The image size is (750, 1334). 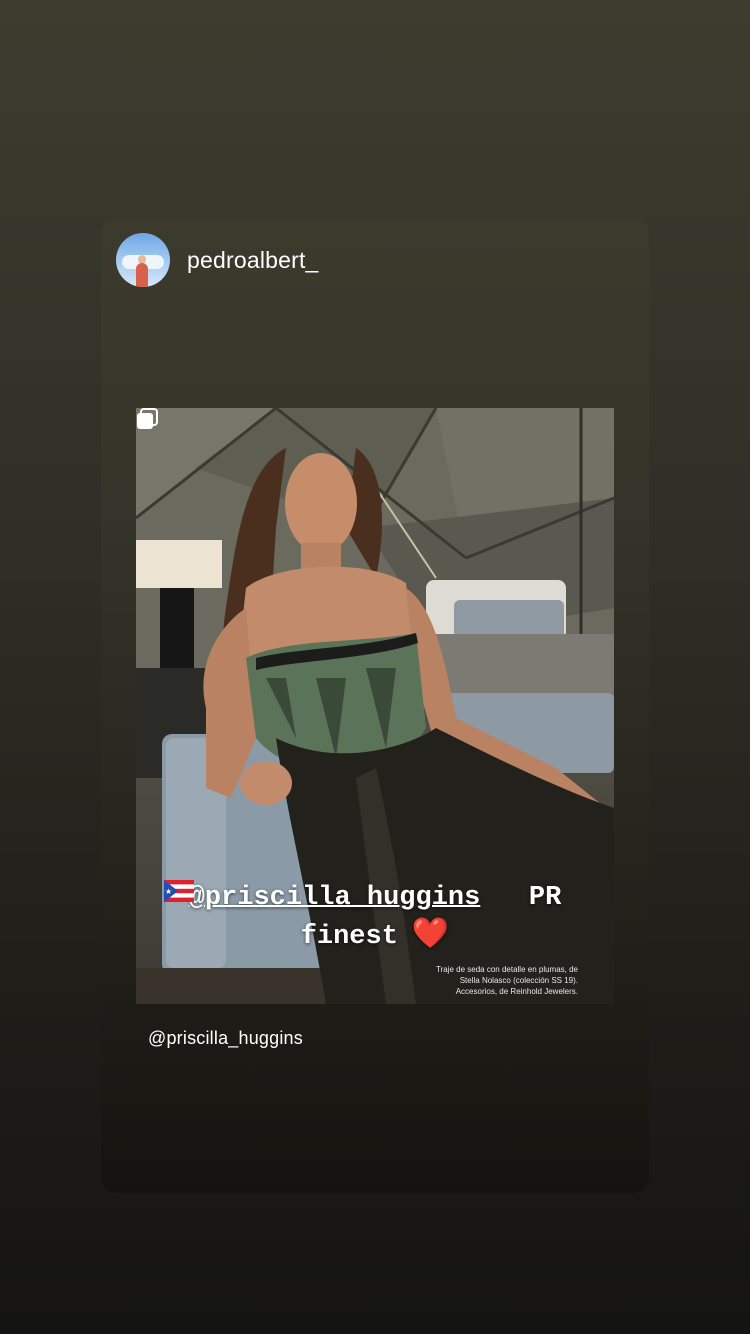 I want to click on carousel-icon, so click(x=147, y=418).